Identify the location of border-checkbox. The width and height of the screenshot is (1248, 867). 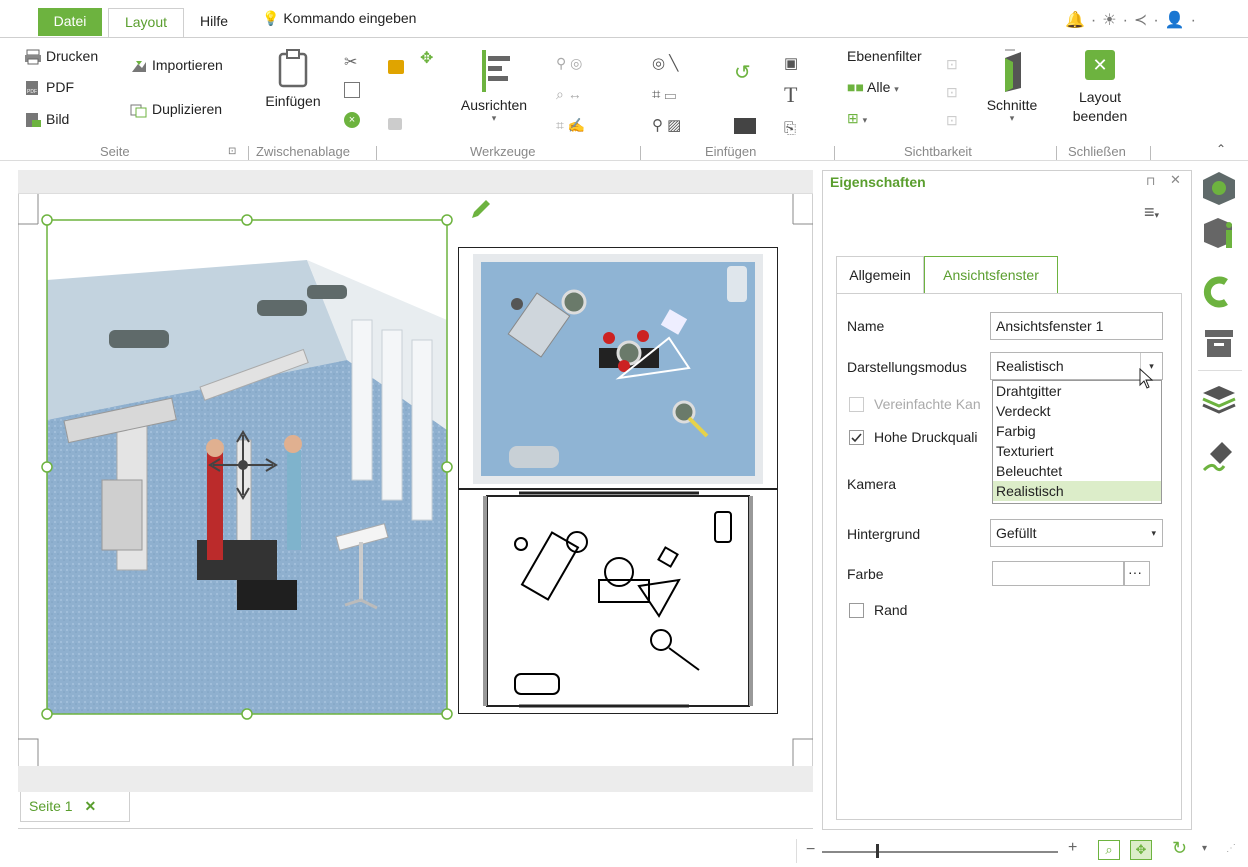
(856, 610).